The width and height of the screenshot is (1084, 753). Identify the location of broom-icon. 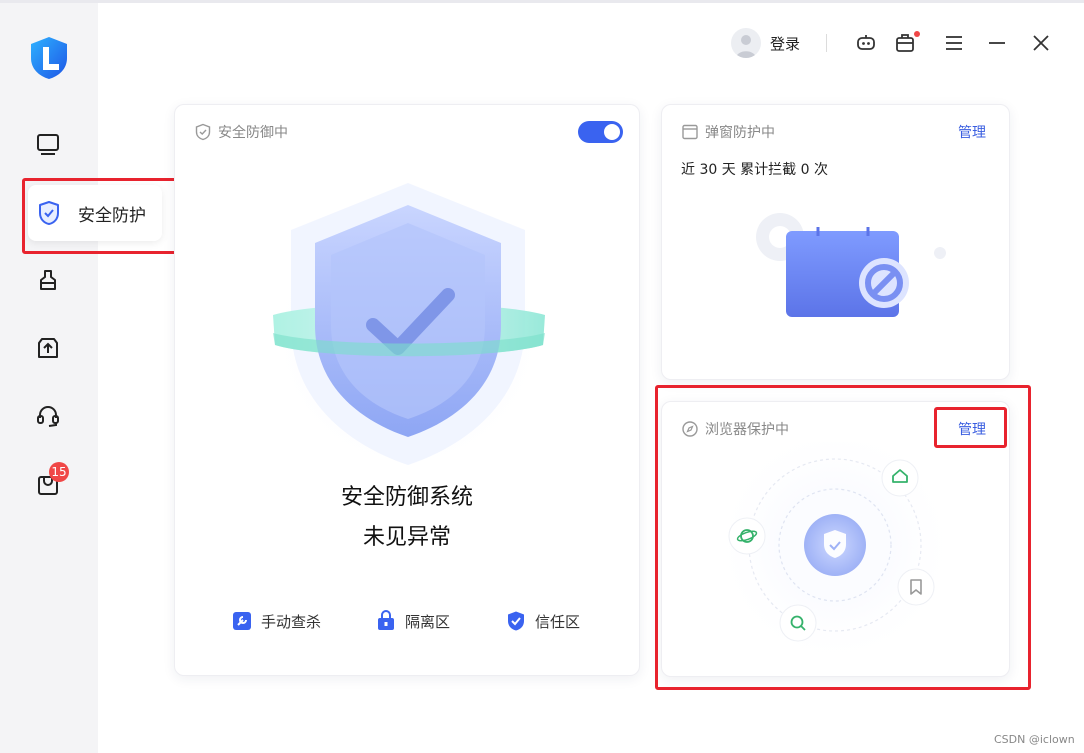
(48, 280).